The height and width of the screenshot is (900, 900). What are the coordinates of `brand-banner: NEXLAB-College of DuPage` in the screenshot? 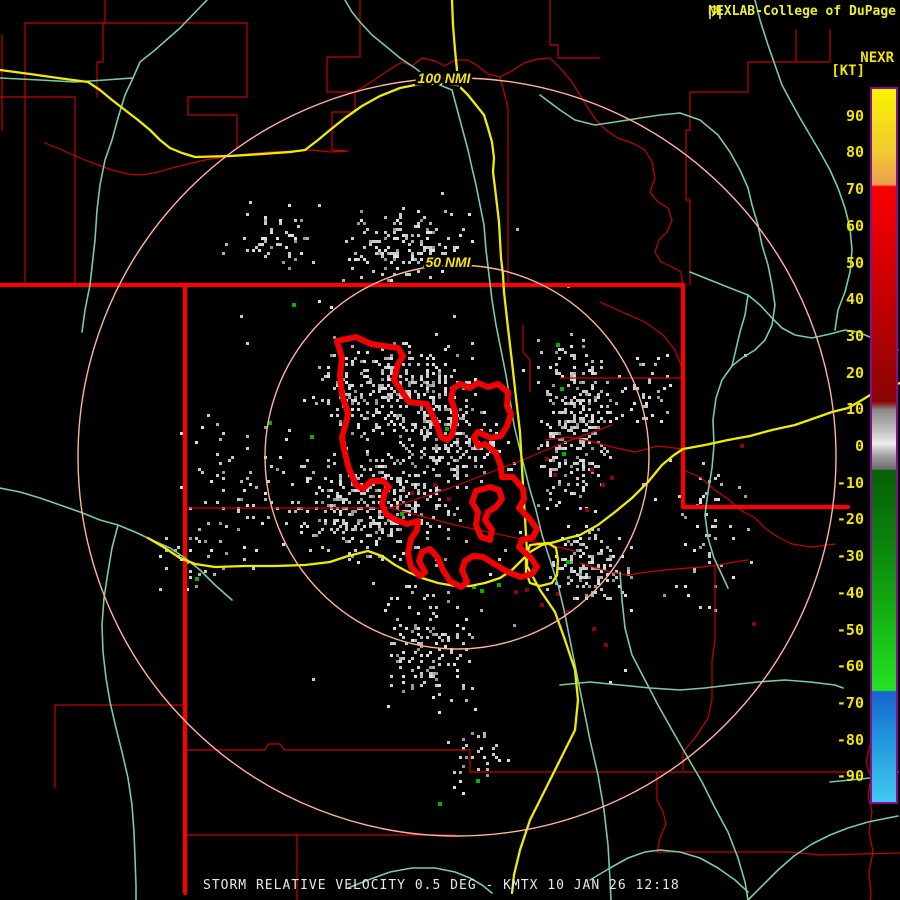 It's located at (802, 11).